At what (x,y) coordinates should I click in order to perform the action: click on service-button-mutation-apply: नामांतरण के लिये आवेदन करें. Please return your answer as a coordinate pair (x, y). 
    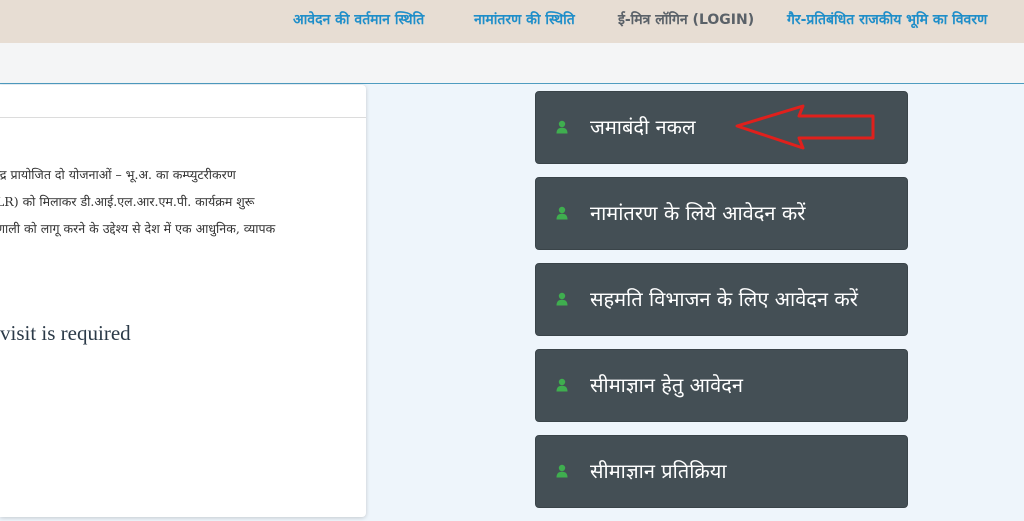
    Looking at the image, I should click on (721, 213).